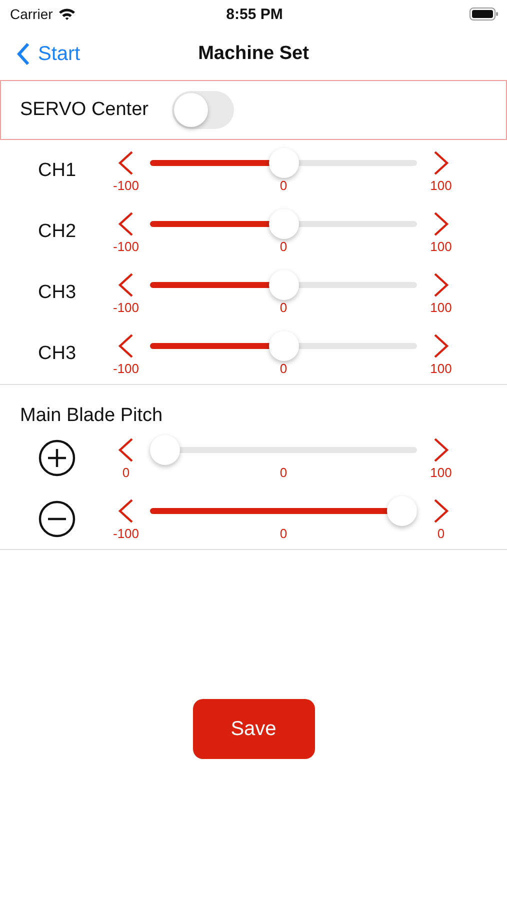 The image size is (507, 900). I want to click on servo-center-switch, so click(203, 110).